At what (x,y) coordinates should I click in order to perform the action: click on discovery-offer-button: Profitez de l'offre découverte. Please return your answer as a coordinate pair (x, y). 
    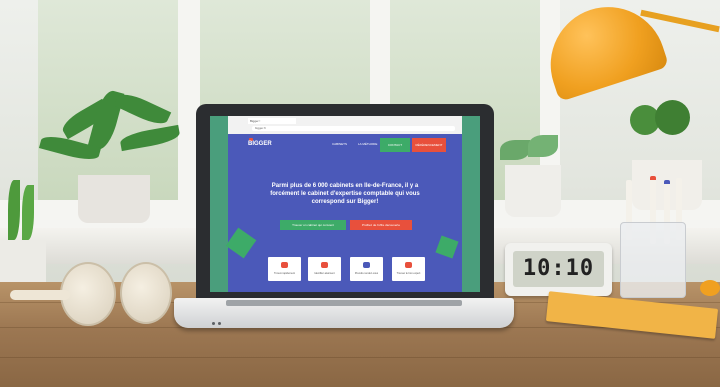
    Looking at the image, I should click on (381, 225).